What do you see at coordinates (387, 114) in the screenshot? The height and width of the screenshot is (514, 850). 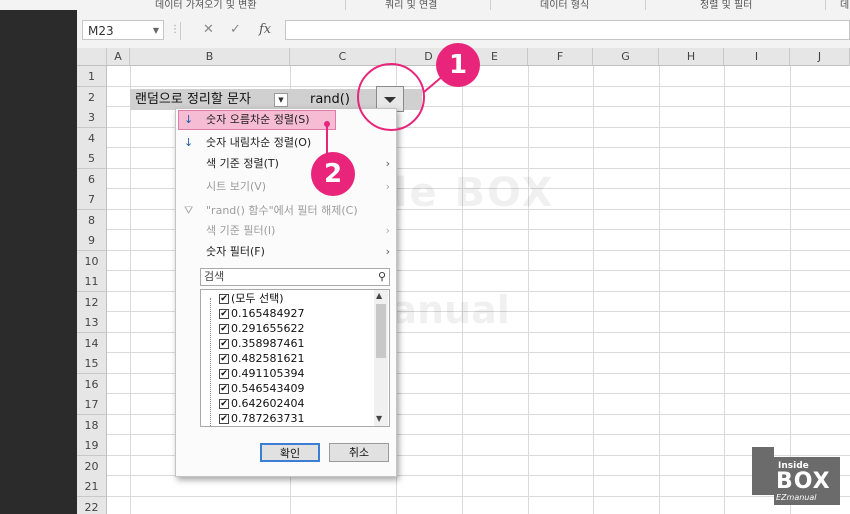 I see `annotation-lines` at bounding box center [387, 114].